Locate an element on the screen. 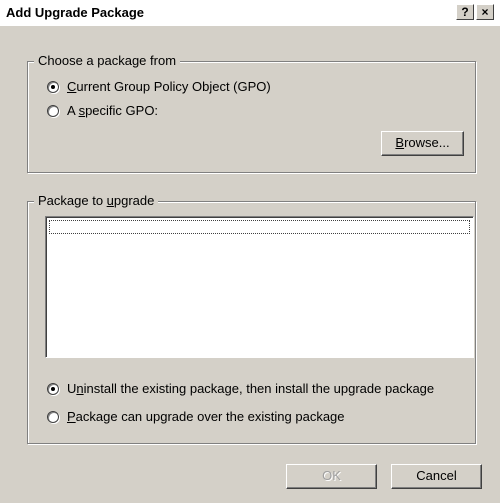  ok-button: OK is located at coordinates (331, 476).